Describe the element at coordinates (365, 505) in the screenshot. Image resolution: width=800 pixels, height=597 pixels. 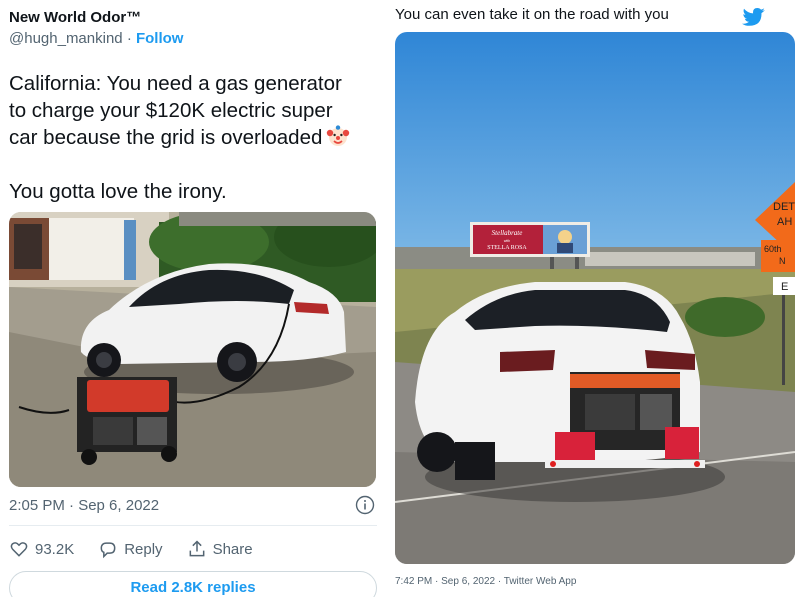
I see `info-icon` at that location.